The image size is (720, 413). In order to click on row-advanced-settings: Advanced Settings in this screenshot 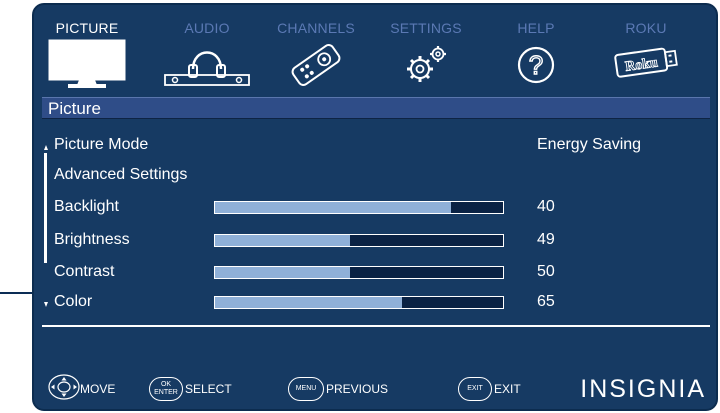, I will do `click(372, 175)`.